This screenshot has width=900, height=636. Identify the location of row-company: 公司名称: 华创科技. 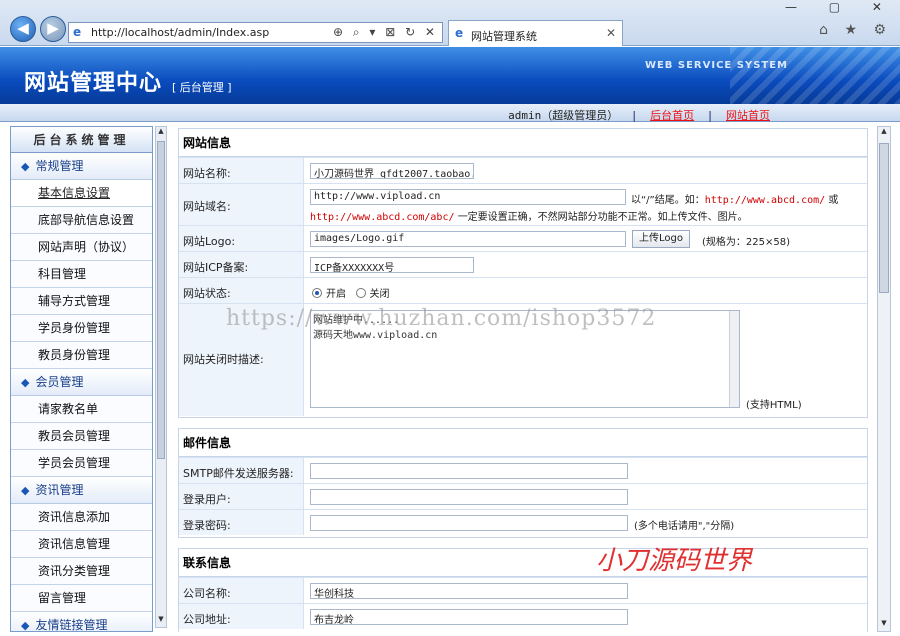
(523, 590).